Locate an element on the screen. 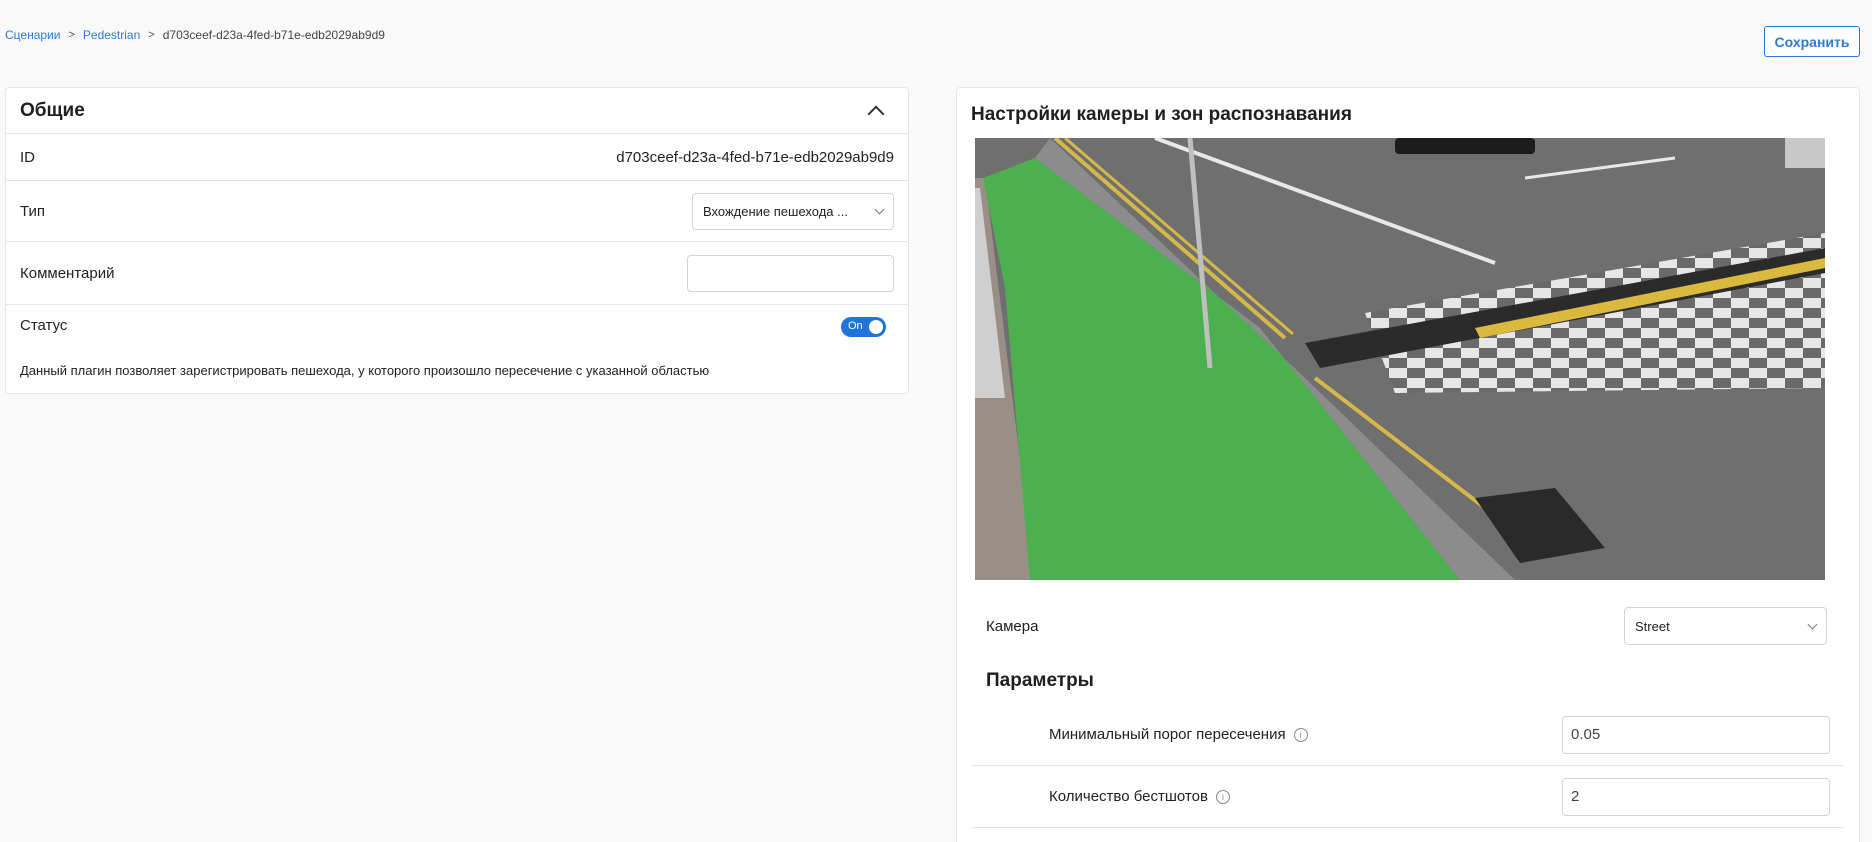  param-row-min-threshold: Минимальный порог пересечения i 0.05 is located at coordinates (1407, 735).